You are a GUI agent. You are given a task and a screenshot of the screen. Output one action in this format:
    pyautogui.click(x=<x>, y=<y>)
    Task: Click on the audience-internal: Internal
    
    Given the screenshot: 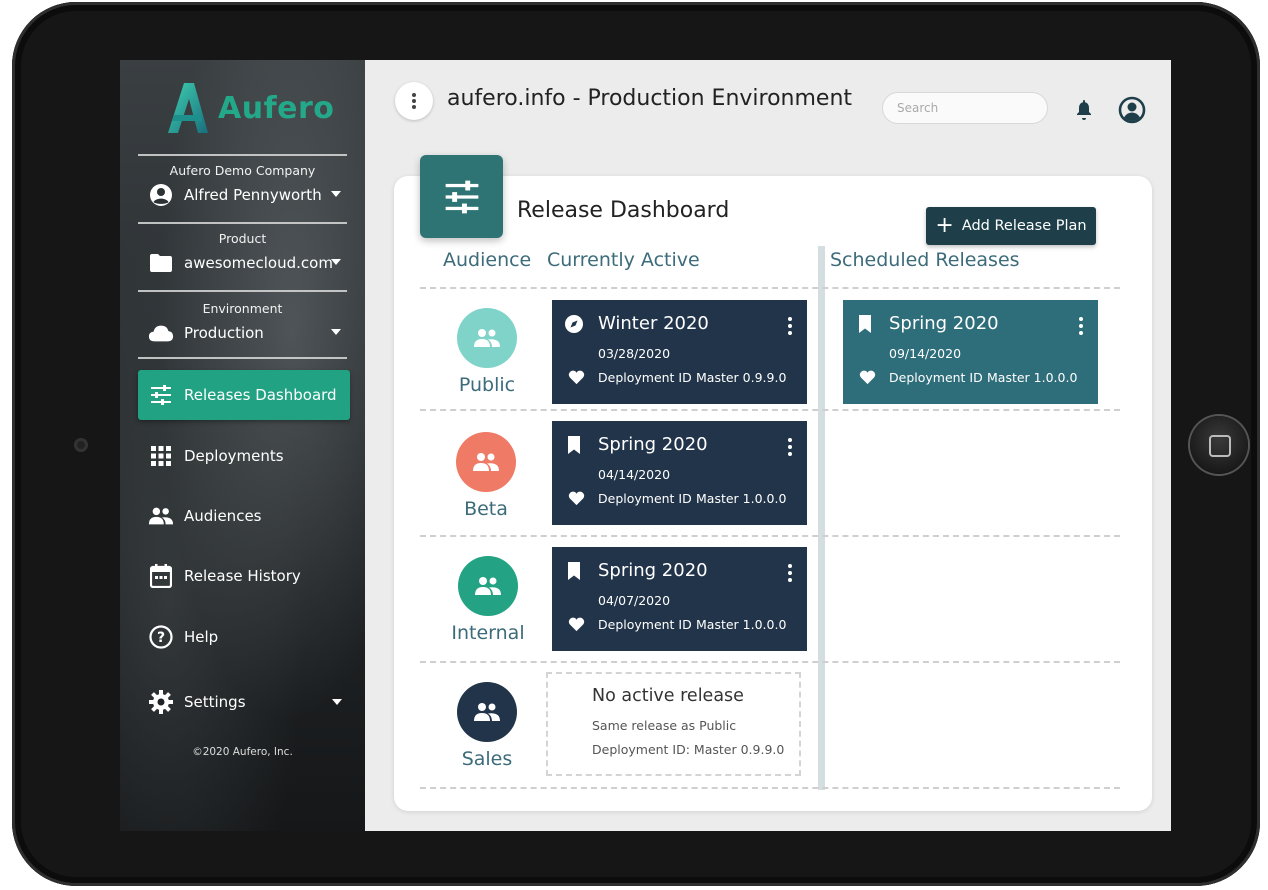 What is the action you would take?
    pyautogui.click(x=488, y=600)
    